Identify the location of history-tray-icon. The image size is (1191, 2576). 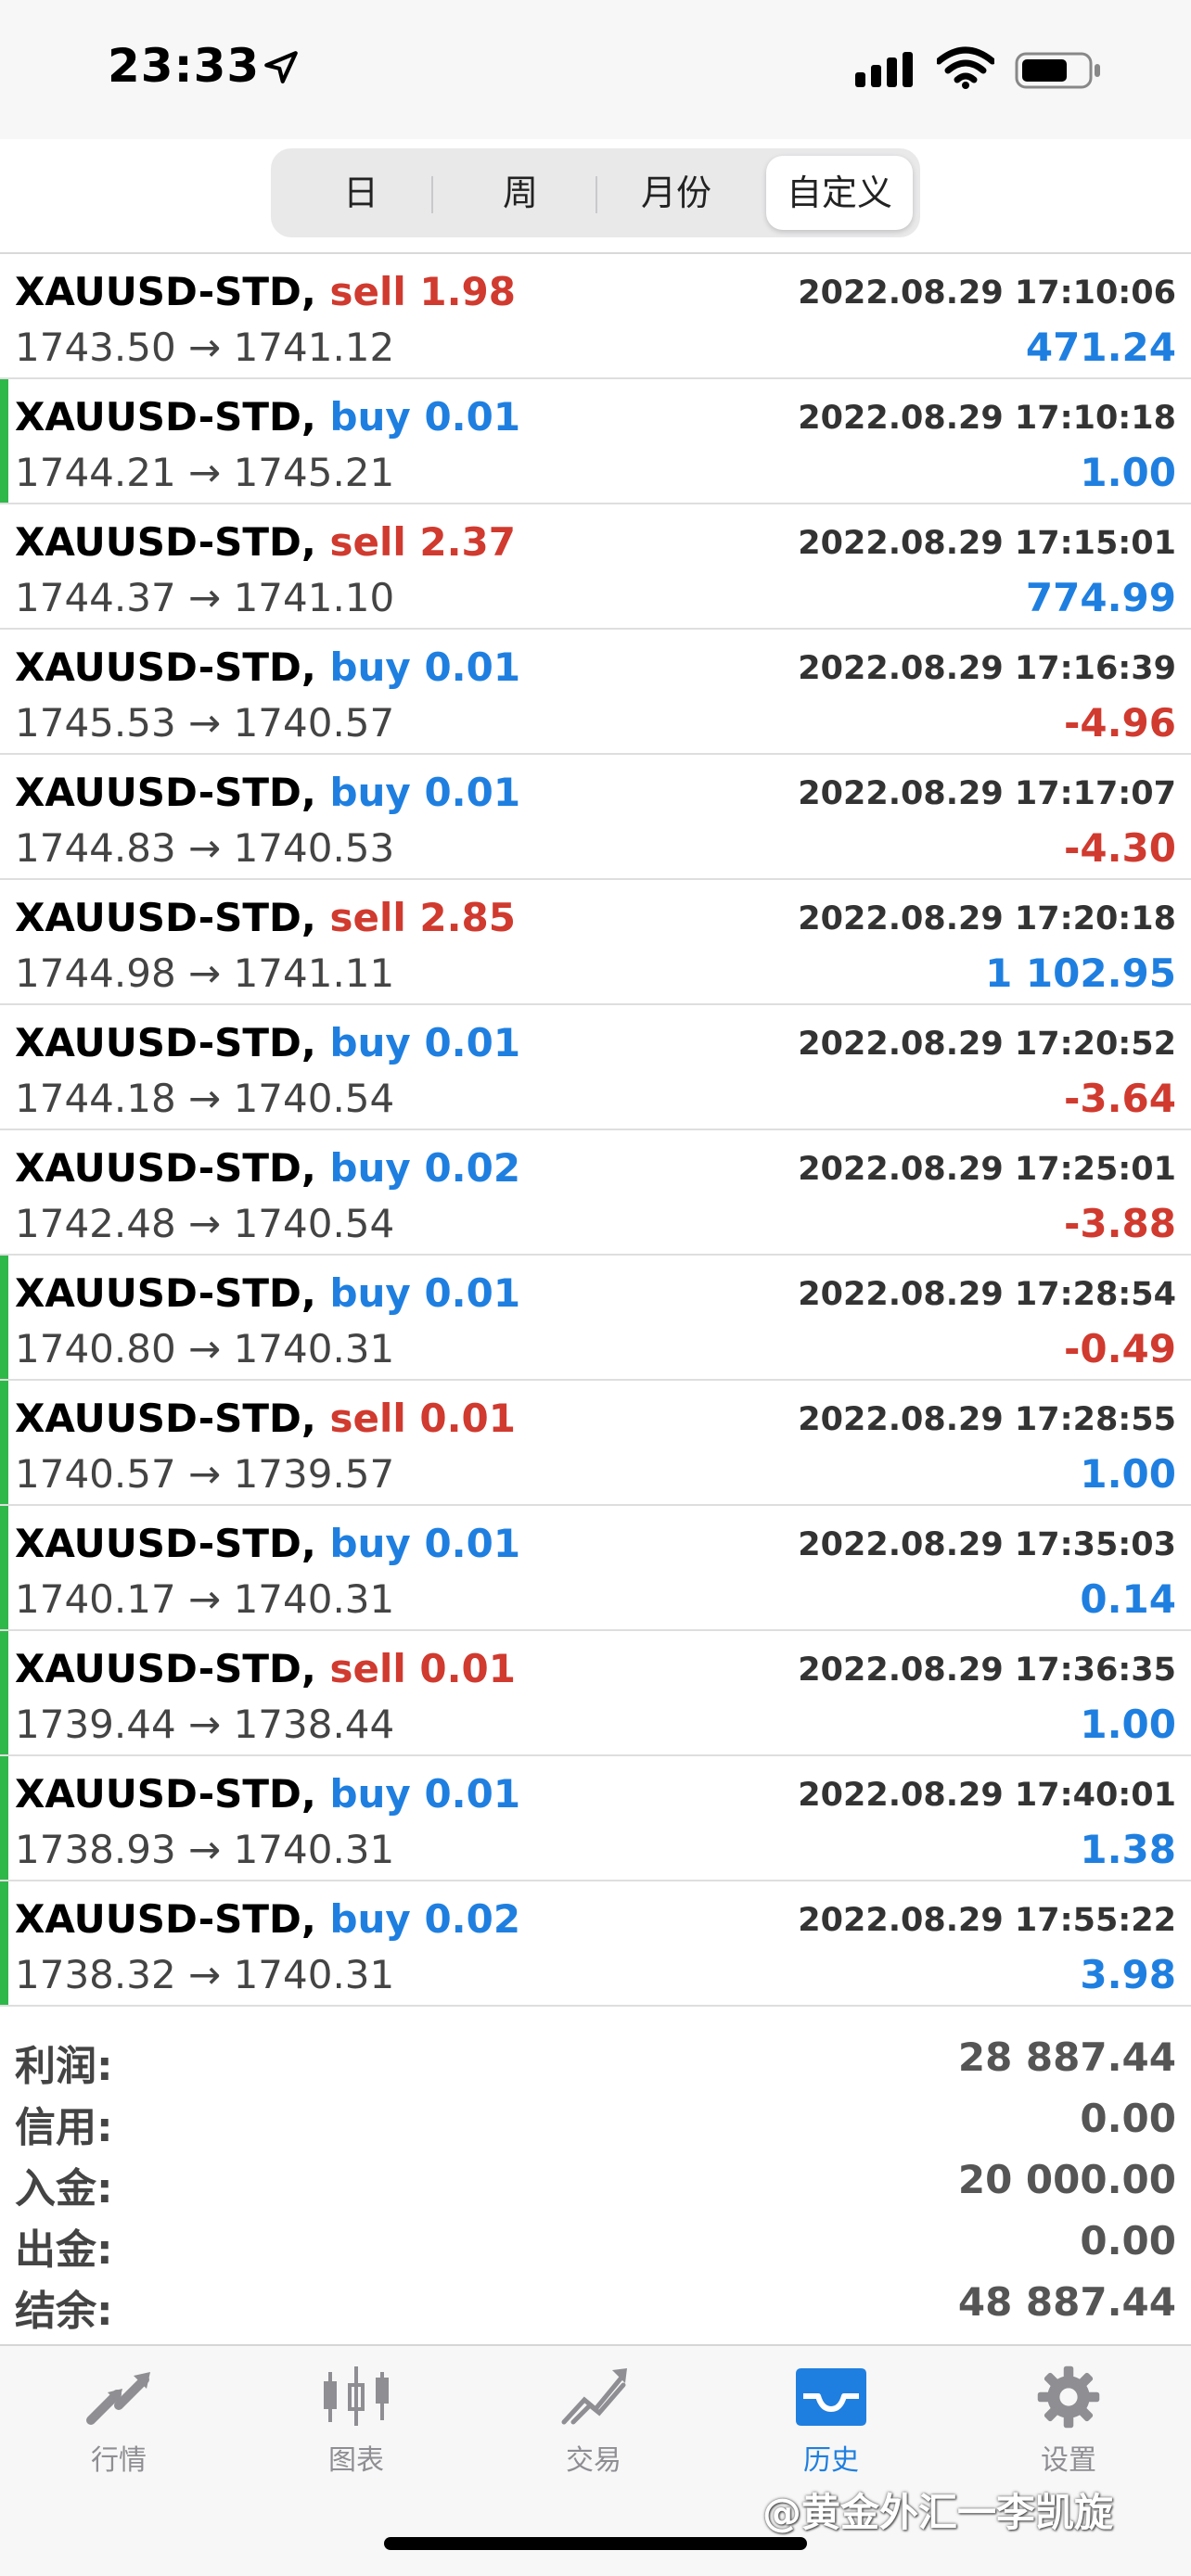
(831, 2397).